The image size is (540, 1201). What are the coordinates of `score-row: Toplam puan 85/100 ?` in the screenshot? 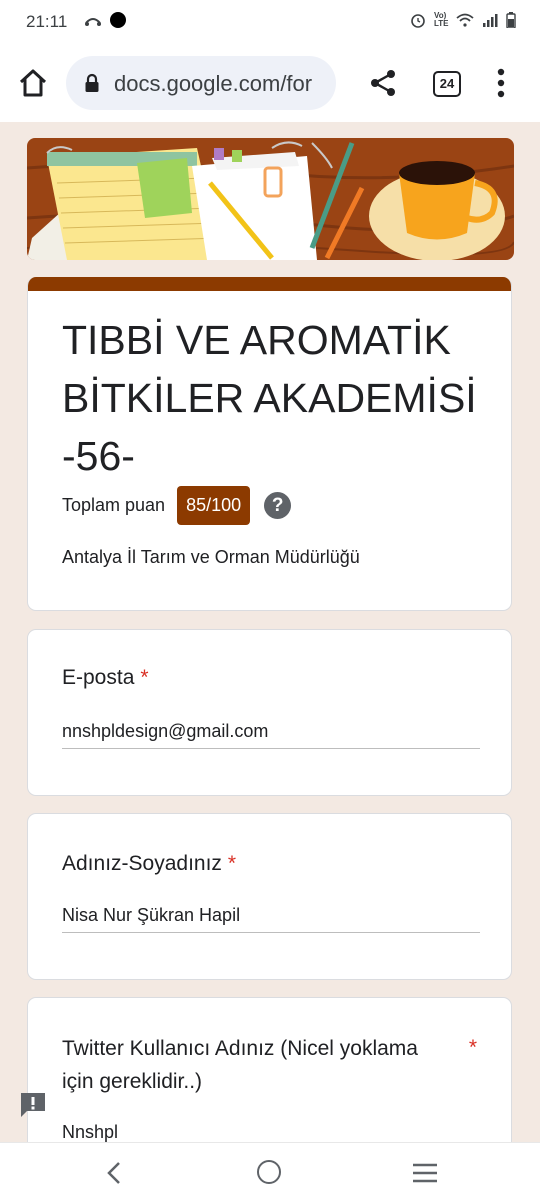 It's located at (177, 505).